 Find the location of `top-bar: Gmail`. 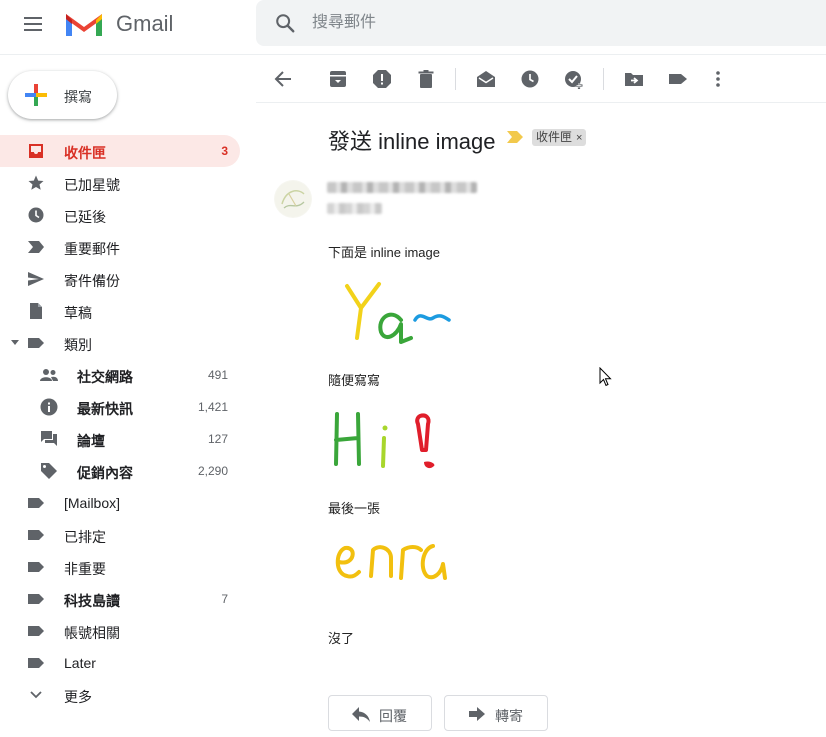

top-bar: Gmail is located at coordinates (413, 24).